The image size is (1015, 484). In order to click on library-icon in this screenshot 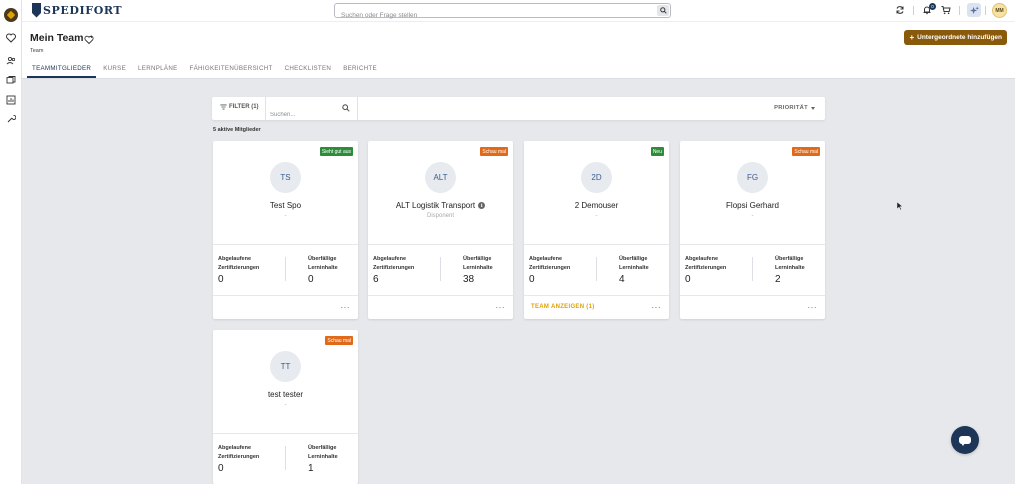, I will do `click(11, 80)`.